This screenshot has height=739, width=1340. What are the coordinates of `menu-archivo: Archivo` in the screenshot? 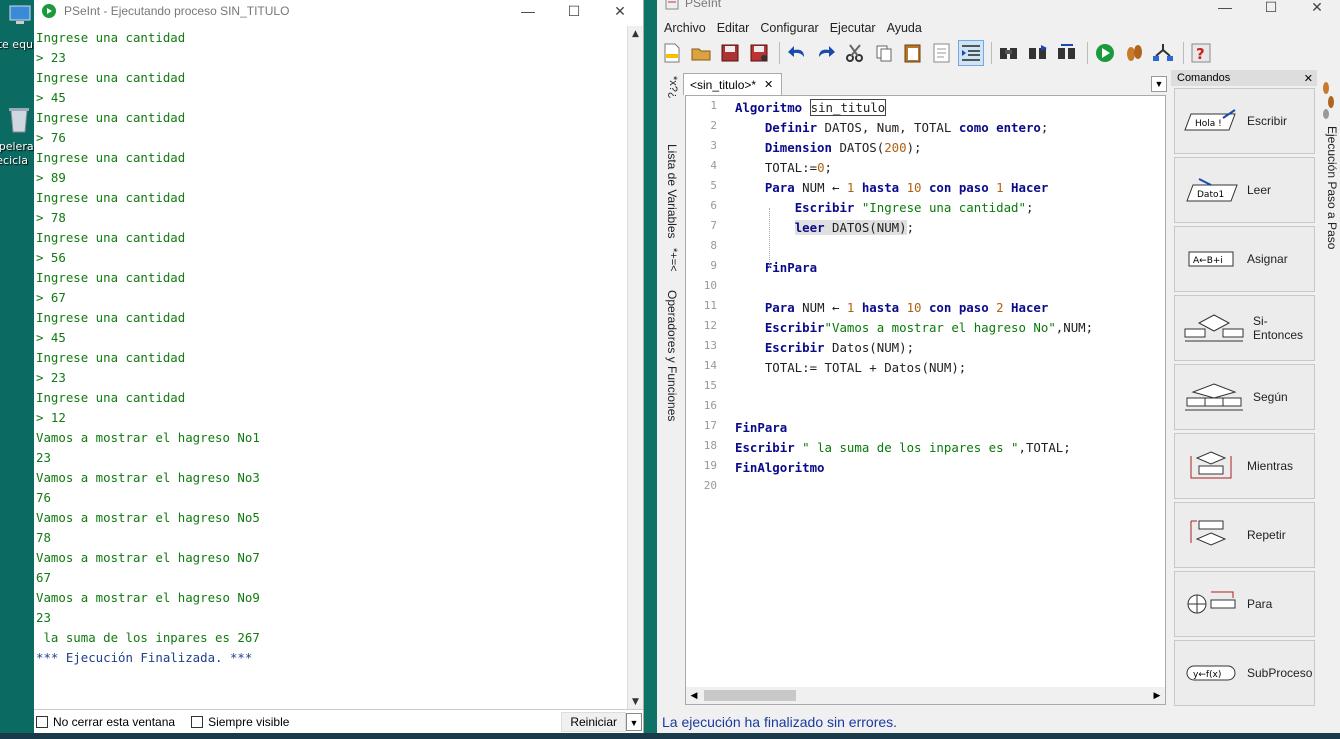 It's located at (685, 28).